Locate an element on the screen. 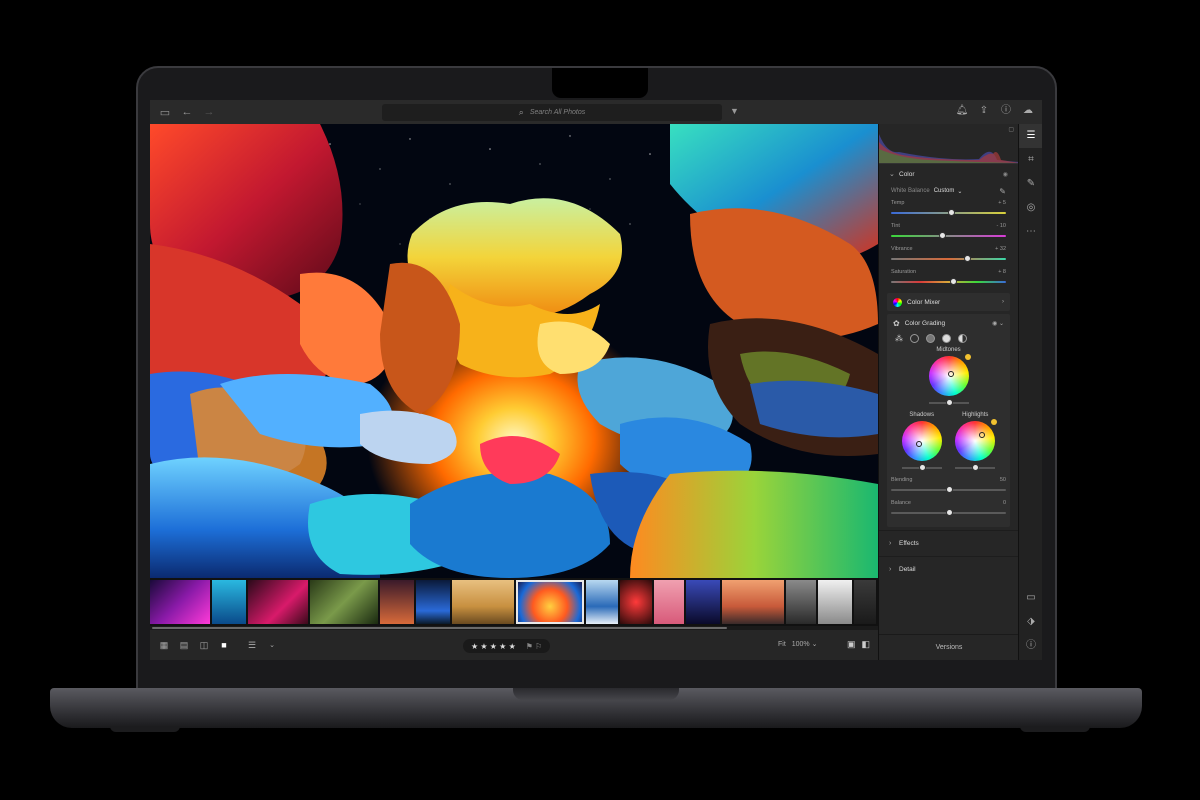  share-icon: ⇪ is located at coordinates (984, 111).